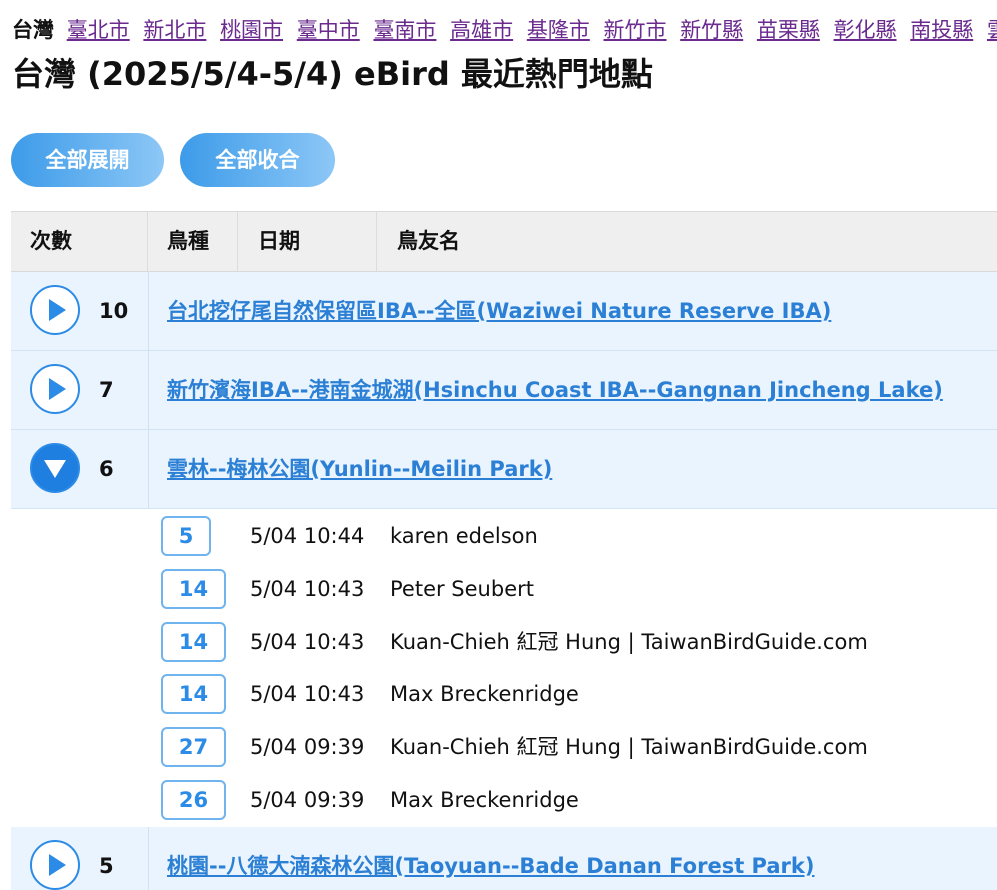  I want to click on checklist-row: 14 5/04 10:43 Peter Seubert, so click(504, 589).